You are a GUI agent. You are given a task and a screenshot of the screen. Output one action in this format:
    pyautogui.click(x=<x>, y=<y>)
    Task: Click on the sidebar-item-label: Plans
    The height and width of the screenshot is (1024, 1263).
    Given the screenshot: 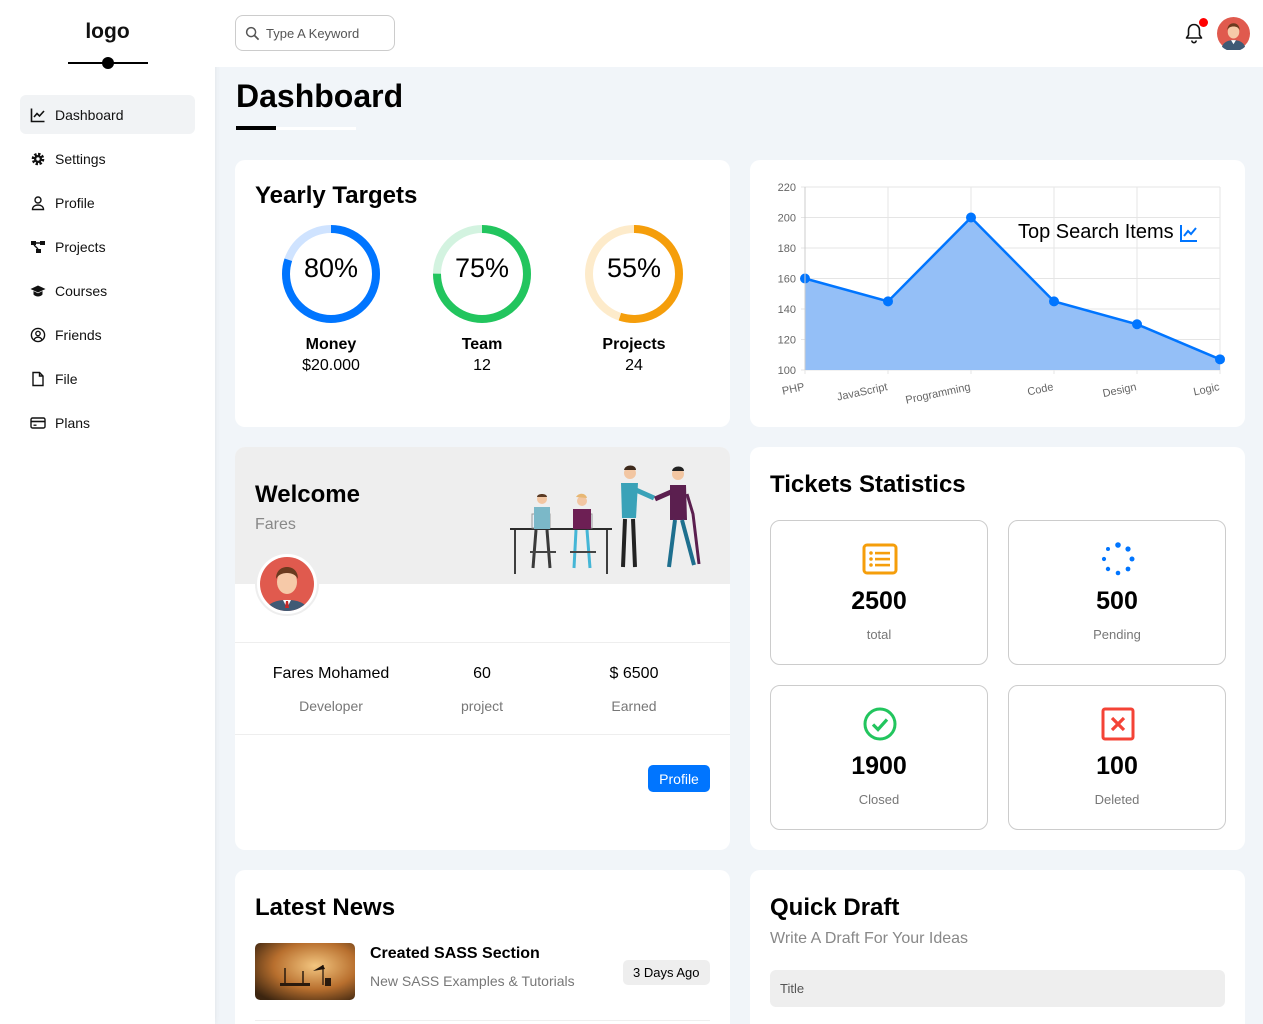 What is the action you would take?
    pyautogui.click(x=73, y=422)
    